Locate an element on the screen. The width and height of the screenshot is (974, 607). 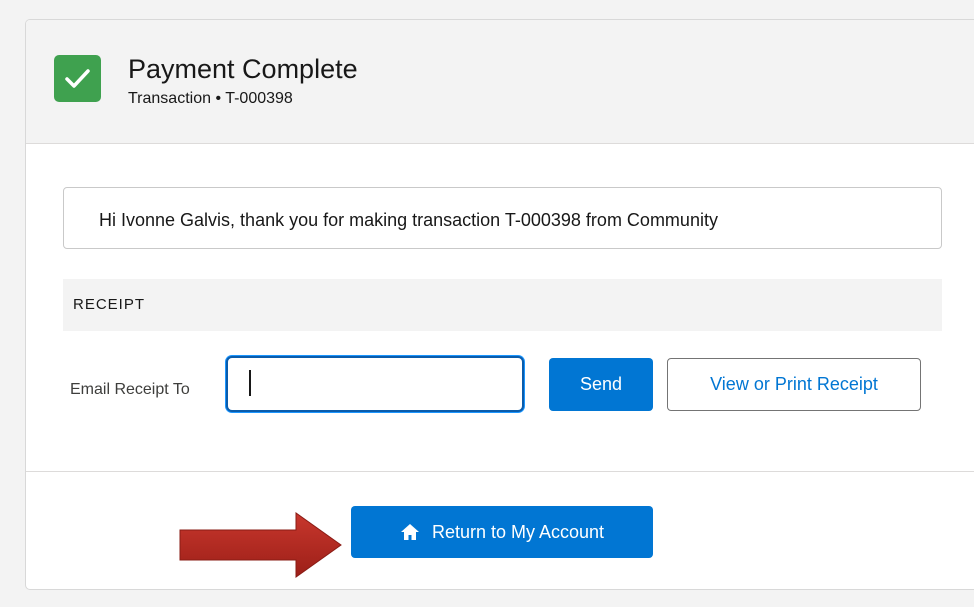
annotation-arrow-icon is located at coordinates (260, 545).